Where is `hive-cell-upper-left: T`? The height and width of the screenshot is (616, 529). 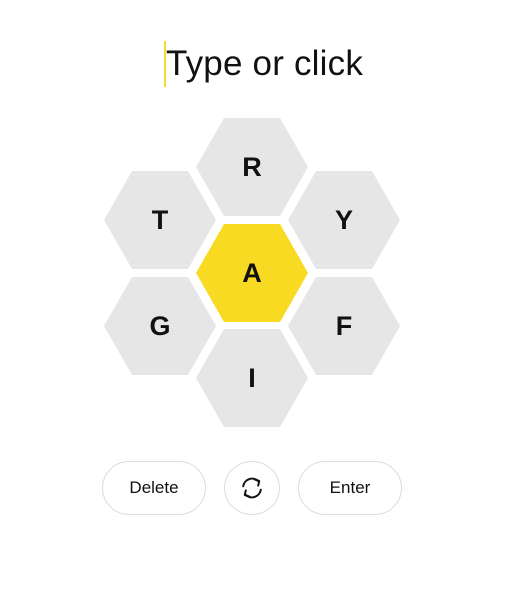
hive-cell-upper-left: T is located at coordinates (160, 220).